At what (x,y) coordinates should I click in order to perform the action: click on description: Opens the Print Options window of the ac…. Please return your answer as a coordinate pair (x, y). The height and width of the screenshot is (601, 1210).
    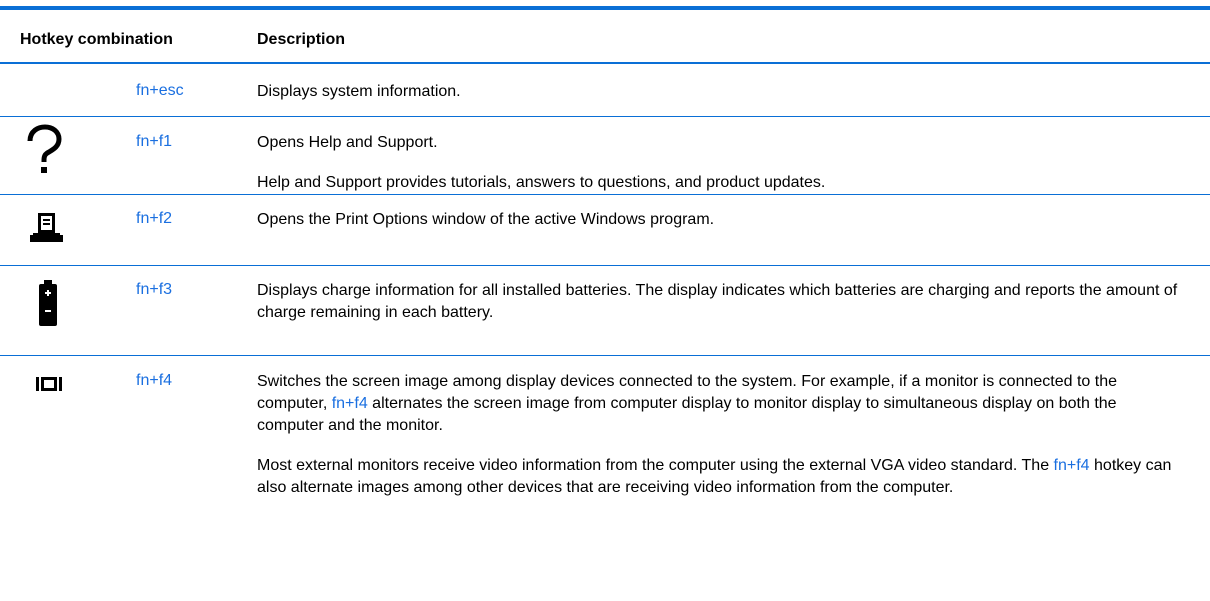
    Looking at the image, I should click on (722, 228).